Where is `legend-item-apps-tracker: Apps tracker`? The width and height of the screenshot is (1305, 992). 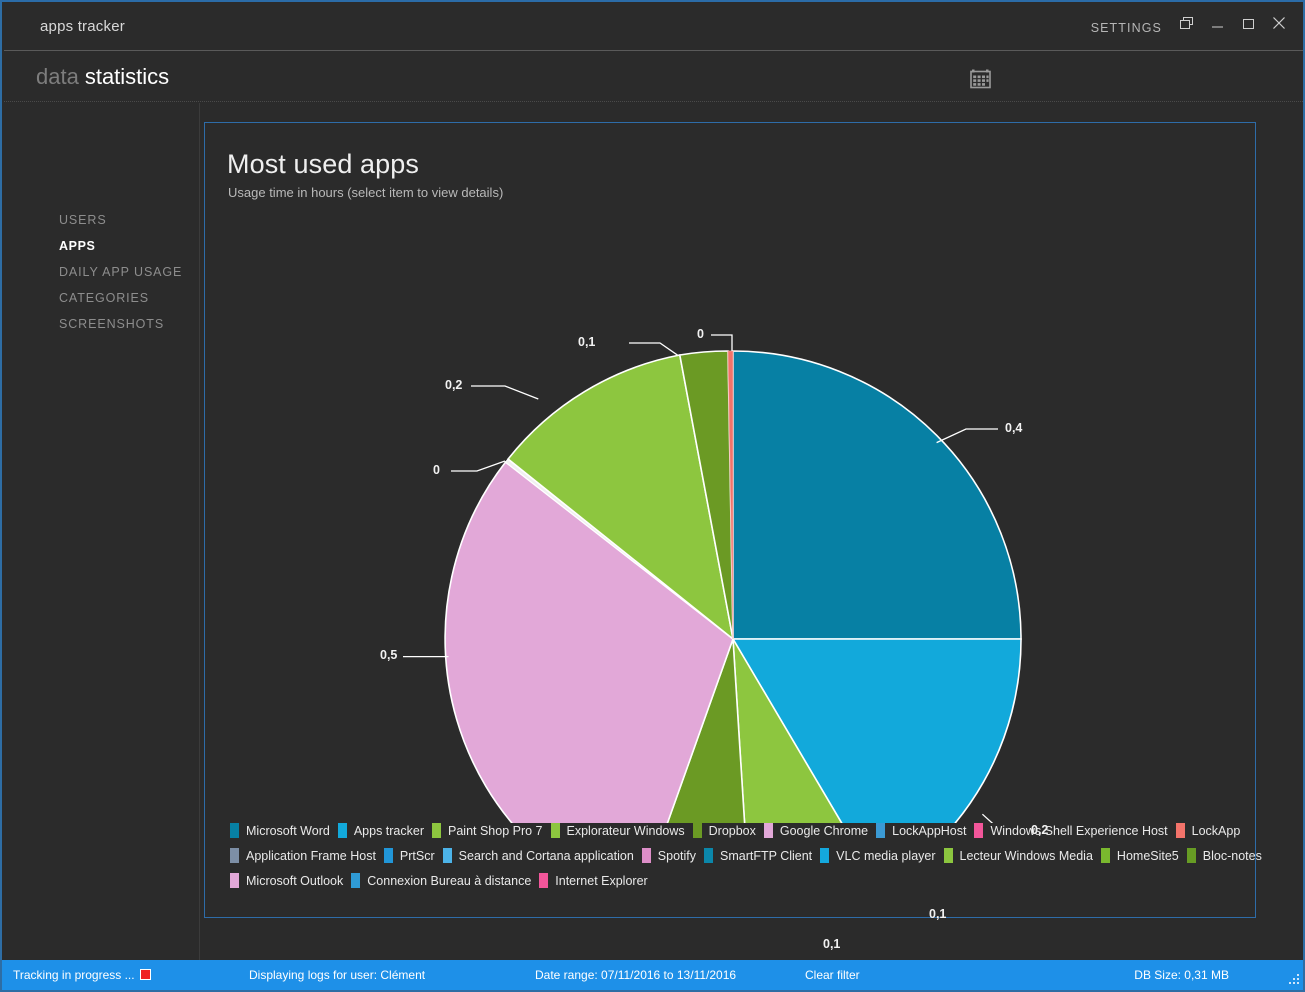
legend-item-apps-tracker: Apps tracker is located at coordinates (380, 830).